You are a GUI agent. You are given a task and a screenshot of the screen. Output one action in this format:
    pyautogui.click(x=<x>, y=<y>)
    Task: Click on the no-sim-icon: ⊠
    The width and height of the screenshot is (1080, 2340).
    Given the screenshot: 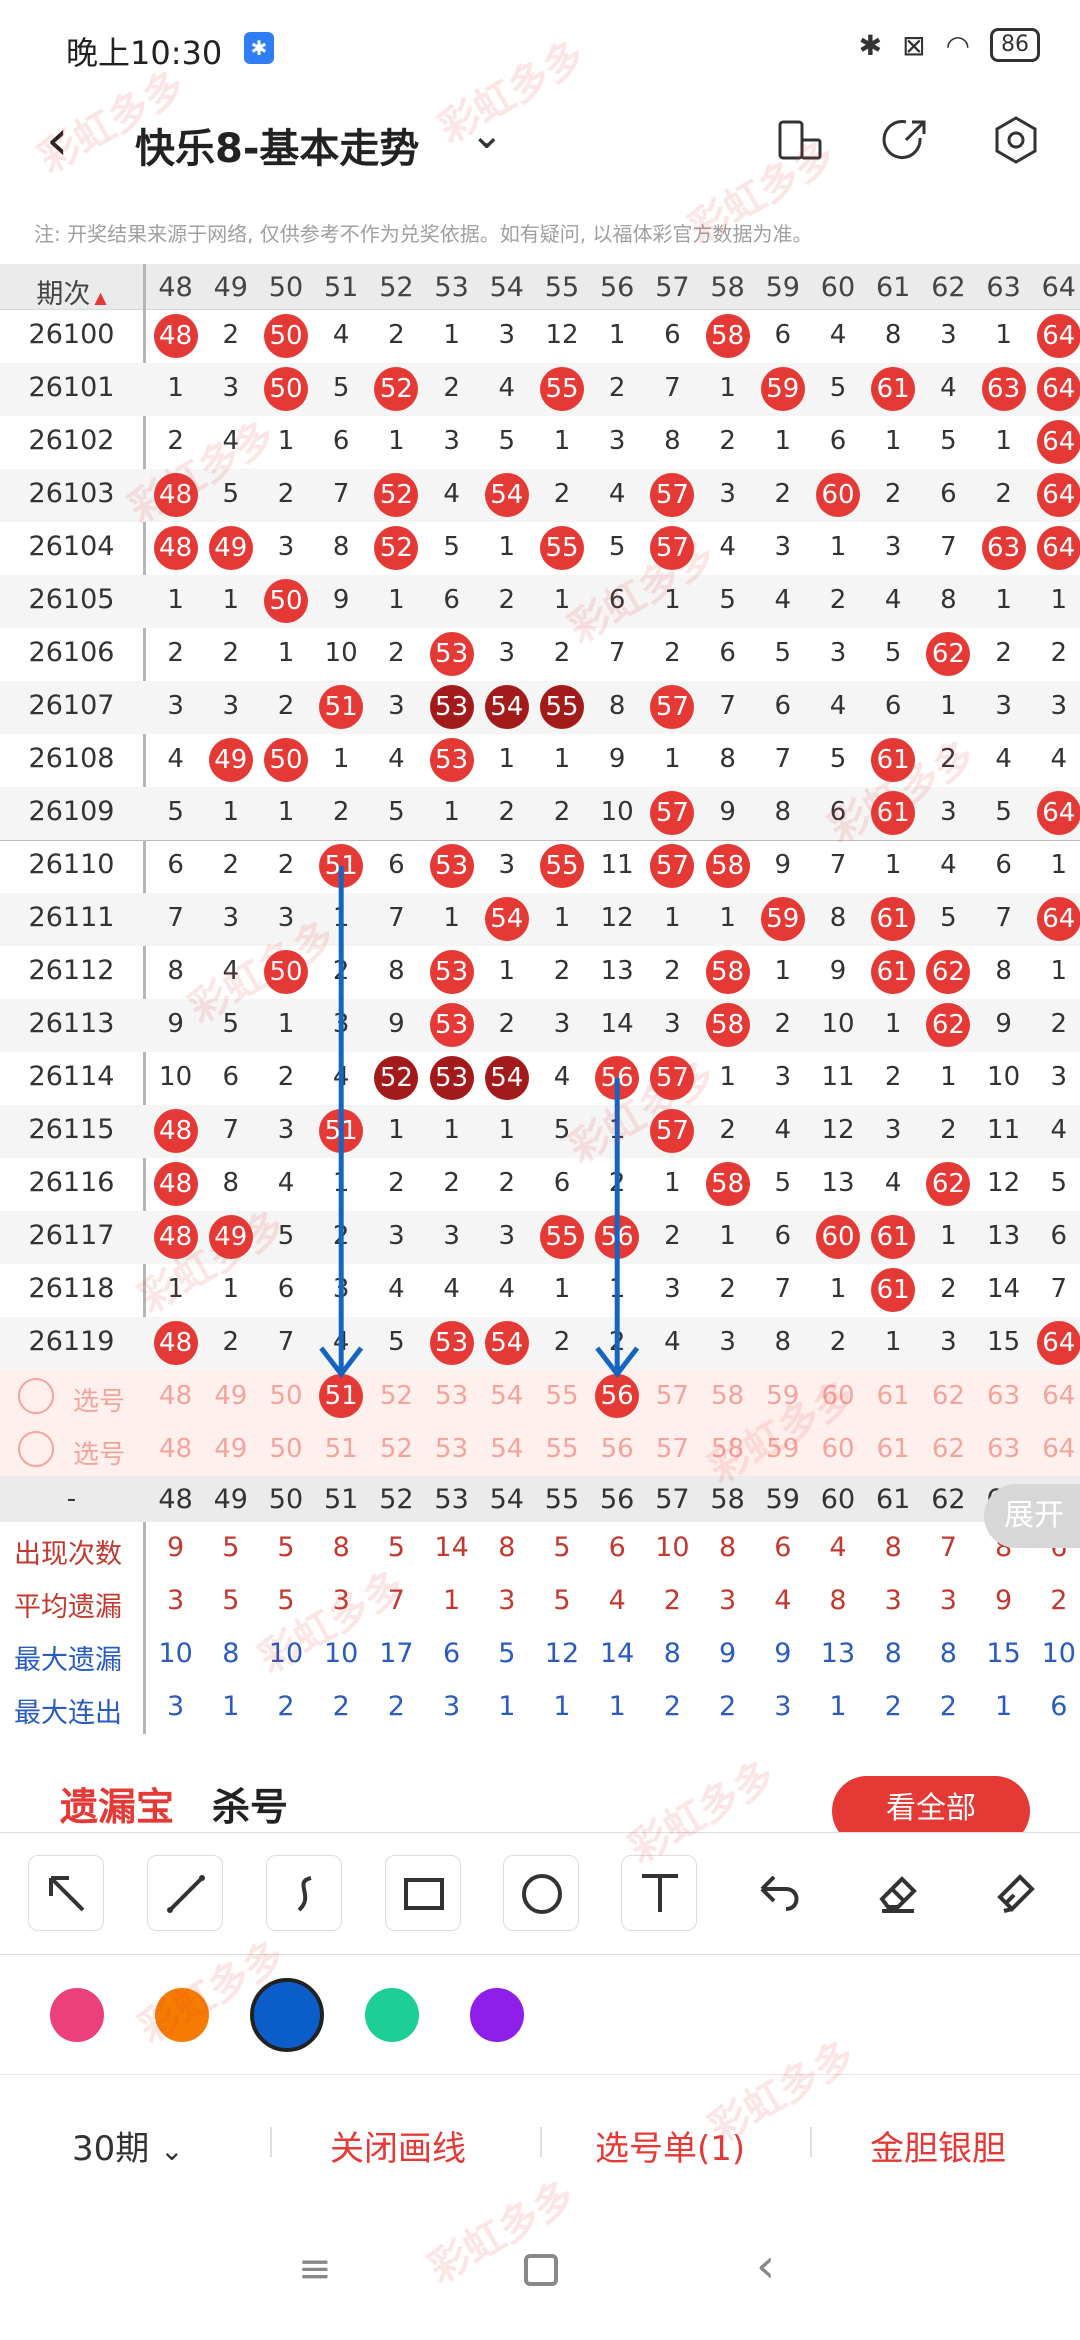 What is the action you would take?
    pyautogui.click(x=914, y=45)
    